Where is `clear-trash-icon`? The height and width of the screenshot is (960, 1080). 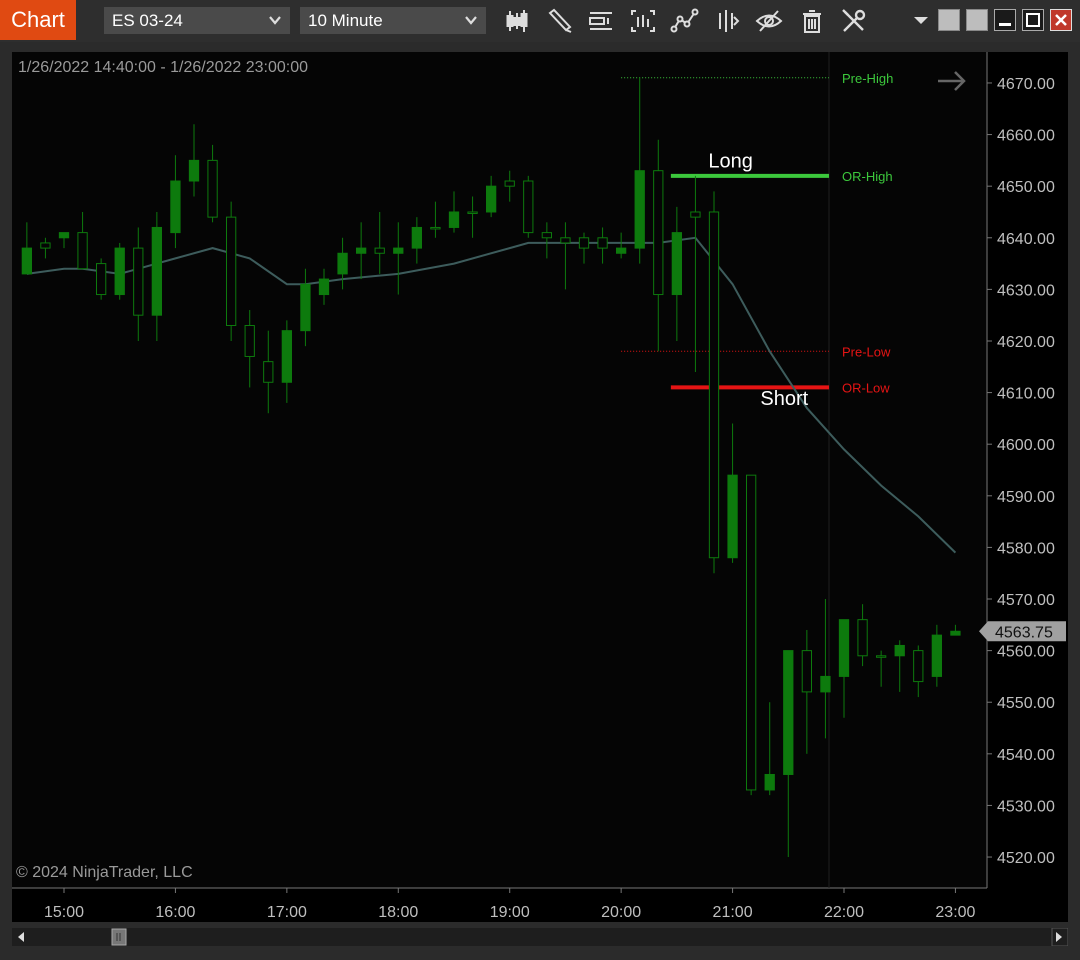 clear-trash-icon is located at coordinates (812, 21).